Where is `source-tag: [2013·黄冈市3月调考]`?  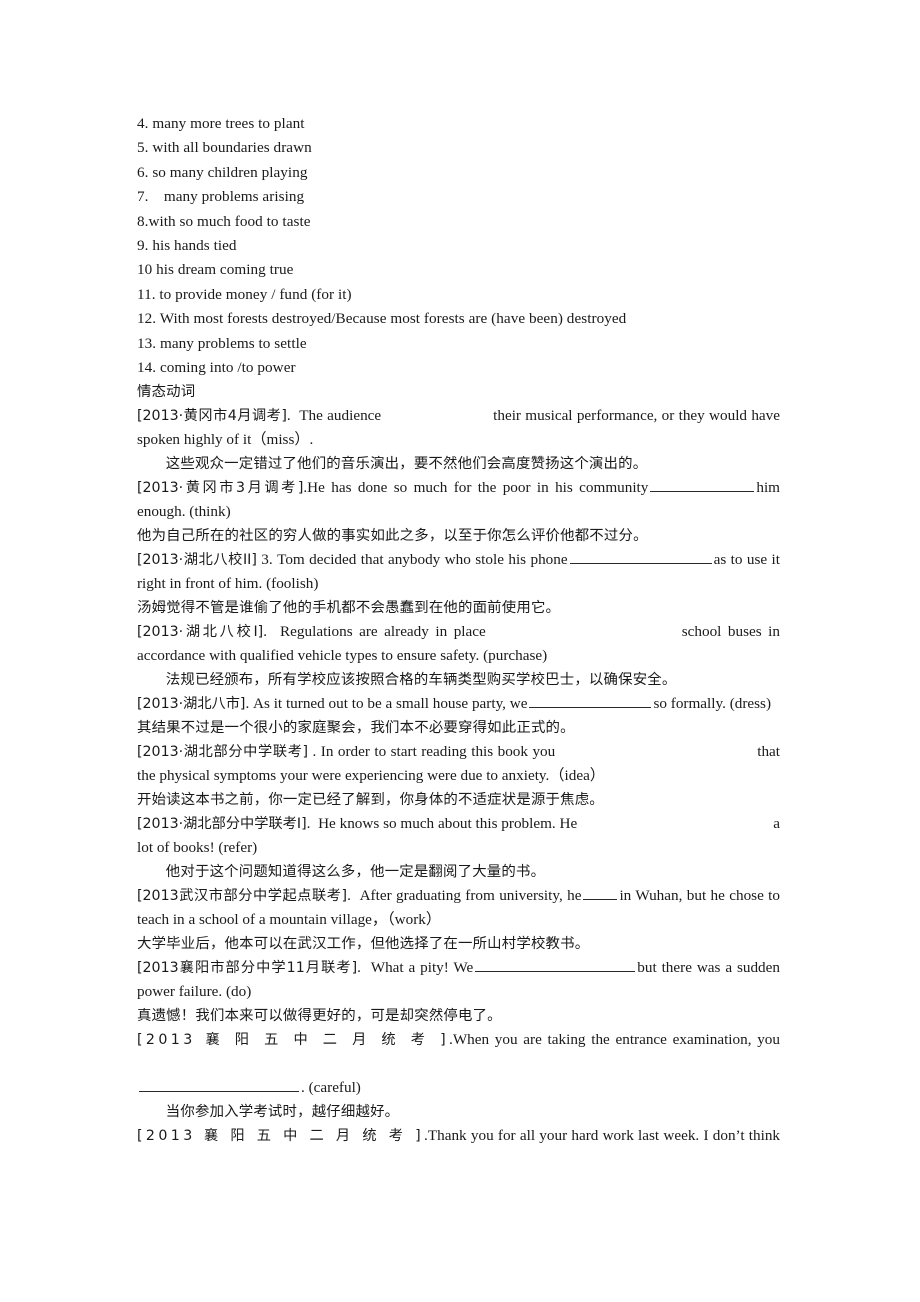
source-tag: [2013·黄冈市3月调考] is located at coordinates (220, 488).